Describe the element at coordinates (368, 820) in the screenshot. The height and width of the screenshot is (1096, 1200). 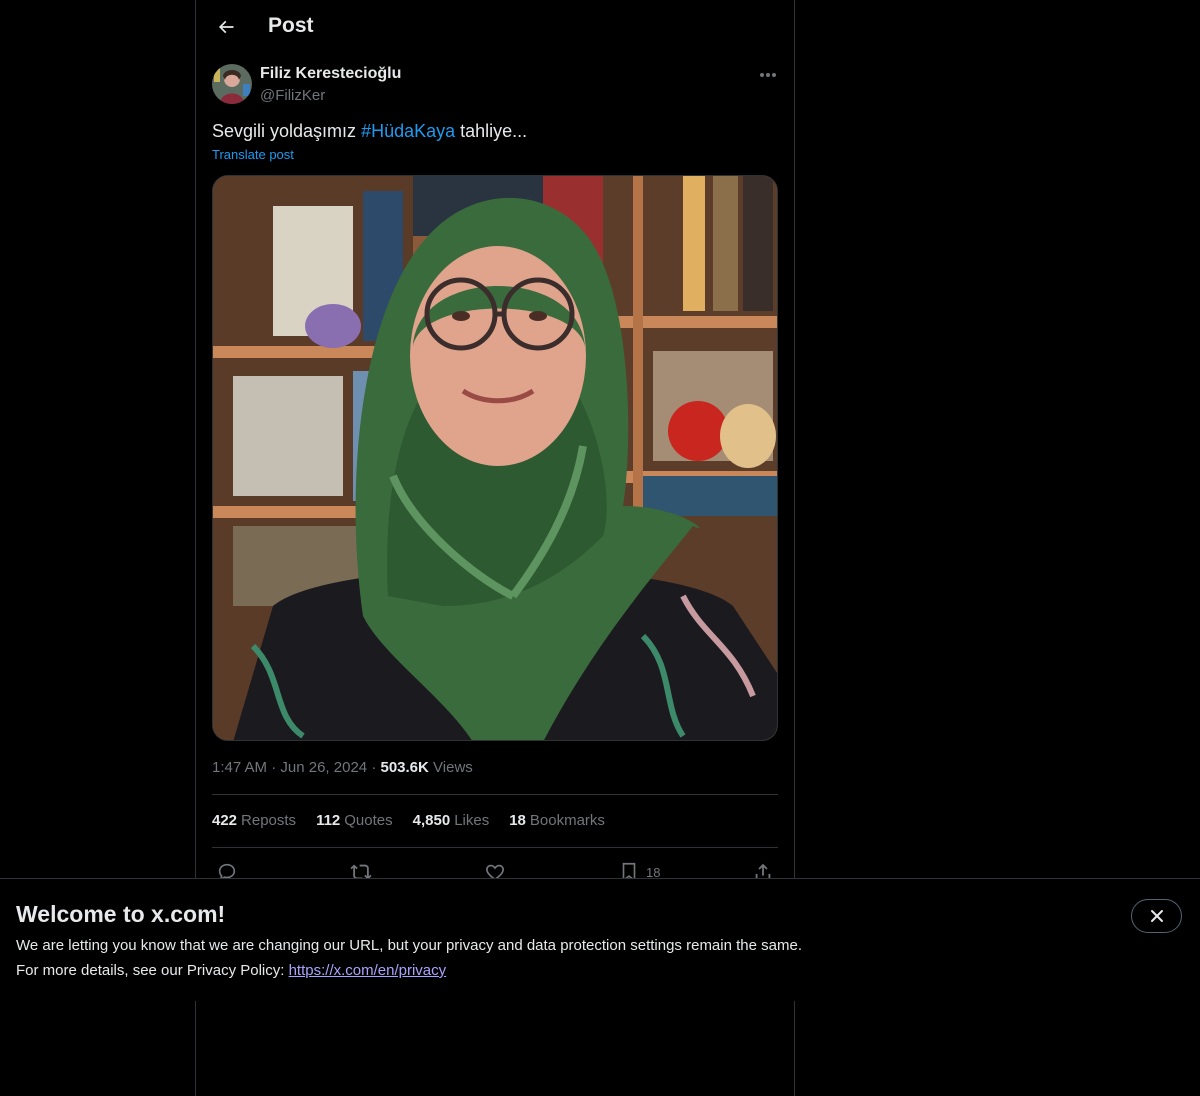
I see `quotes-label: Quotes` at that location.